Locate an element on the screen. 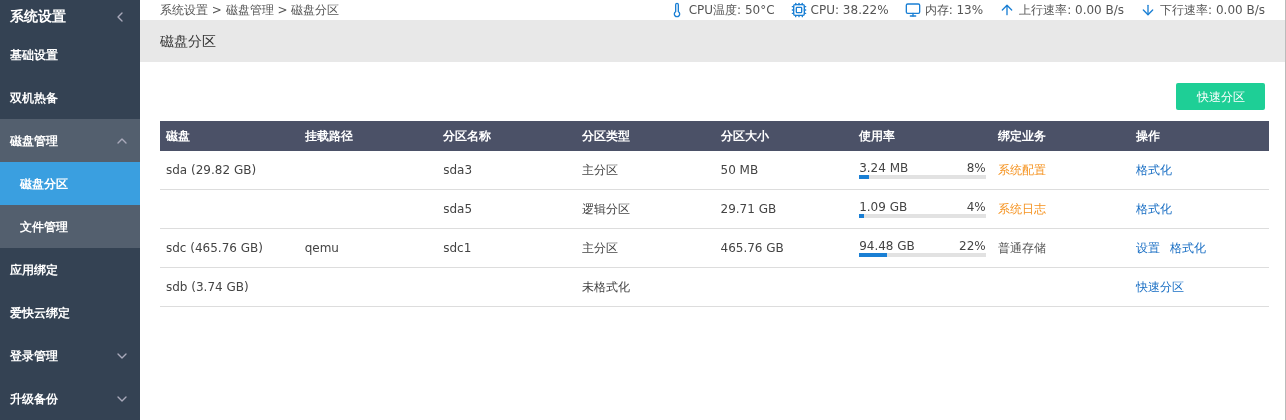 This screenshot has width=1286, height=420. sidebar-item: 升级备份 is located at coordinates (70, 398).